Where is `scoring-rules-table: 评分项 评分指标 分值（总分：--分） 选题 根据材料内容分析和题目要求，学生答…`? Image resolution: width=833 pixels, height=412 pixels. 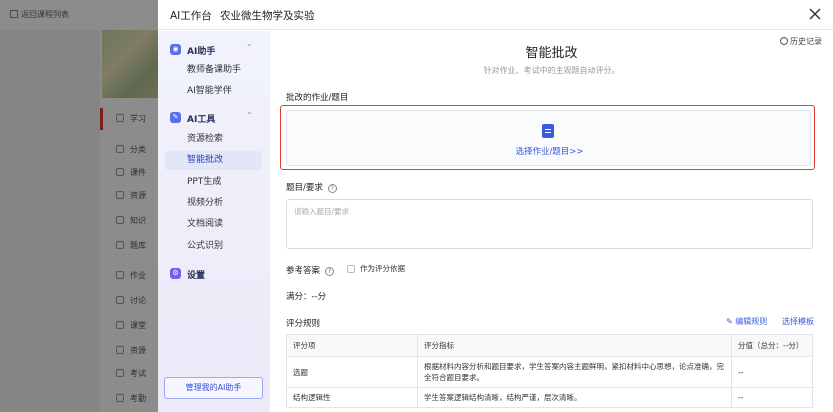
scoring-rules-table: 评分项 评分指标 分值（总分：--分） 选题 根据材料内容分析和题目要求，学生答… is located at coordinates (549, 371).